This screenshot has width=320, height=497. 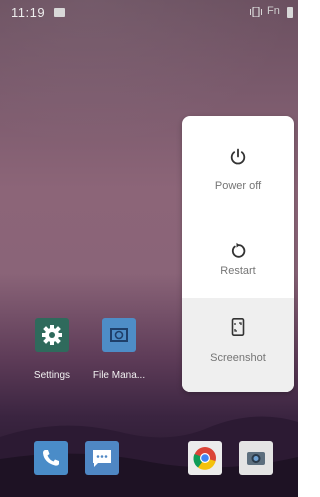 I want to click on screenshot-icon, so click(x=238, y=327).